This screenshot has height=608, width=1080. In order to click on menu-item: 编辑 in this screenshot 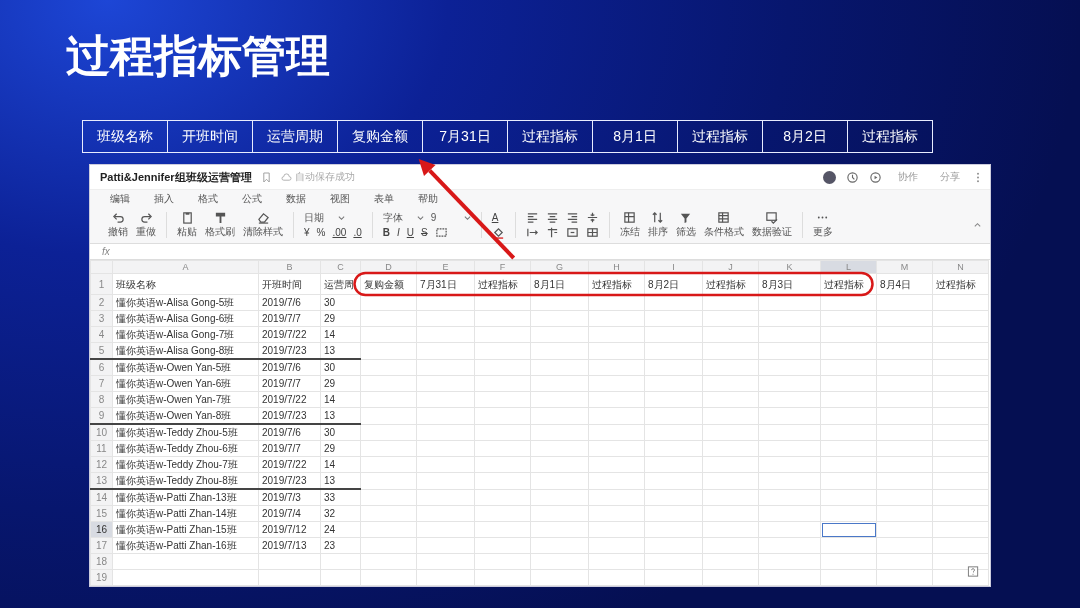, I will do `click(120, 198)`.